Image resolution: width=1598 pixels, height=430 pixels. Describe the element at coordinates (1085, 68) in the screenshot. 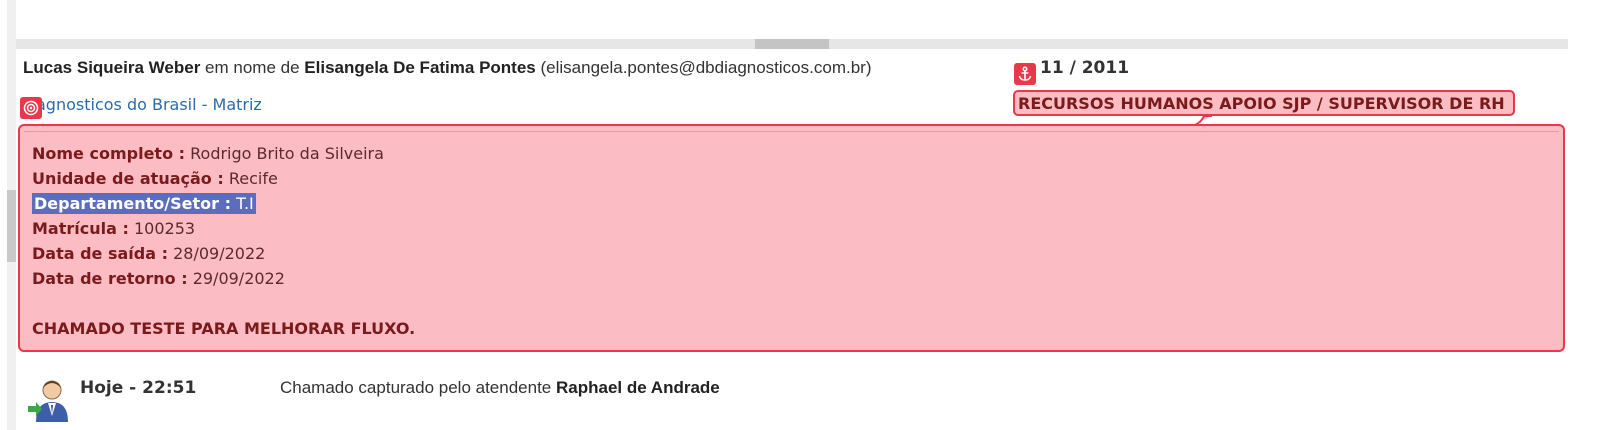

I see `ticket-date: 11 / 2011` at that location.